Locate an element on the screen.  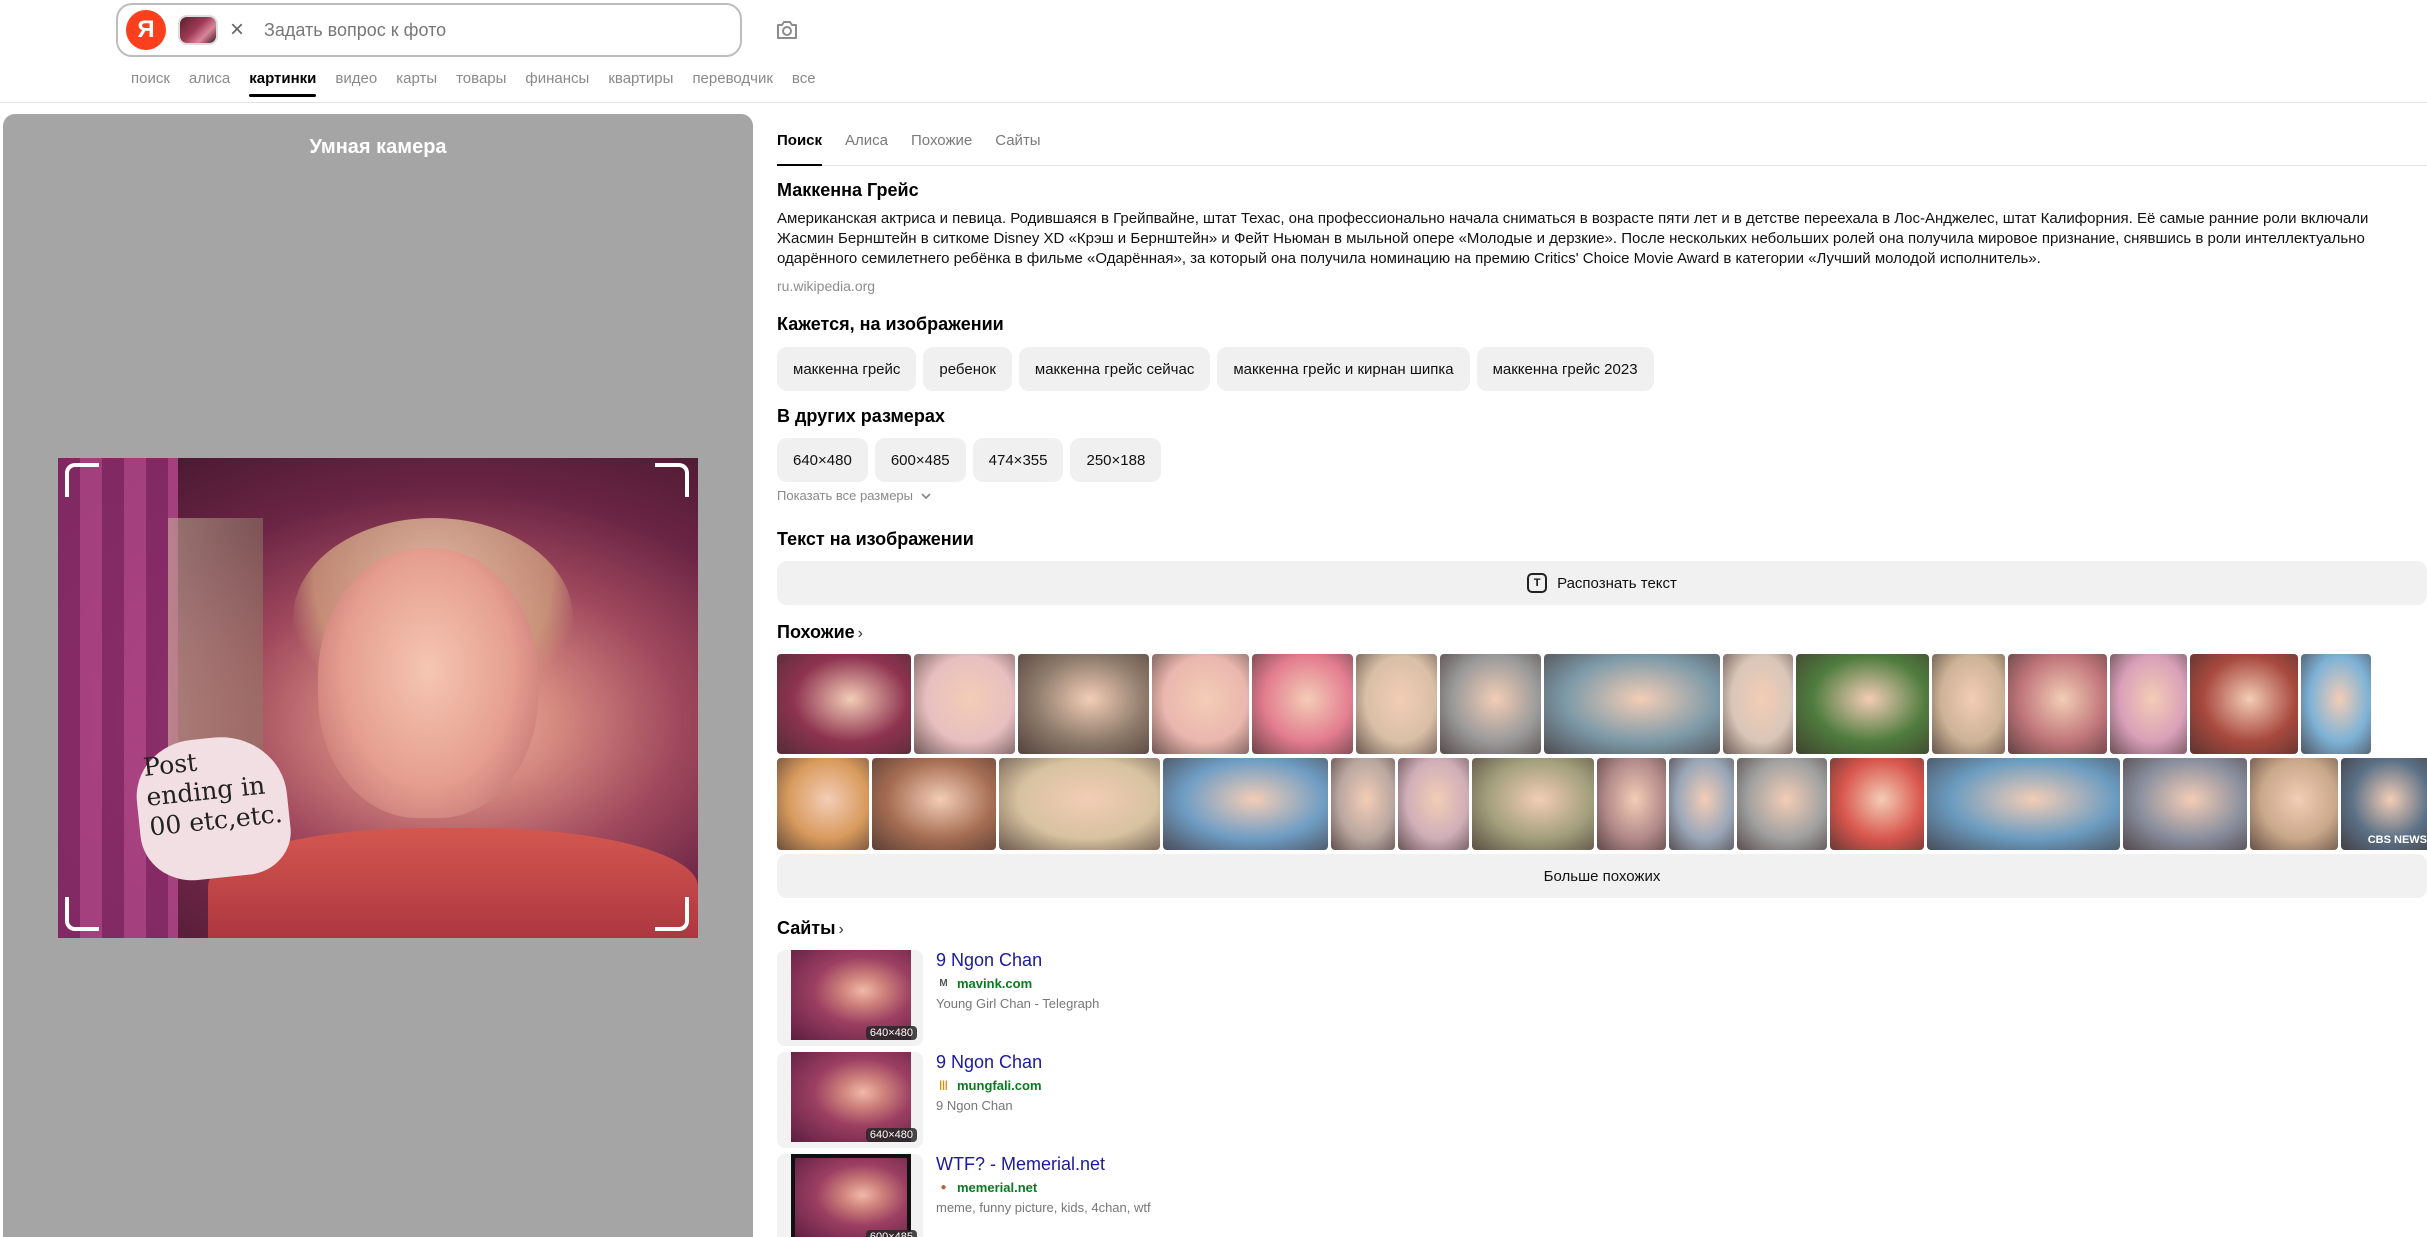
results-tabs: Поиск Алиса Похожие Сайты is located at coordinates (1602, 140).